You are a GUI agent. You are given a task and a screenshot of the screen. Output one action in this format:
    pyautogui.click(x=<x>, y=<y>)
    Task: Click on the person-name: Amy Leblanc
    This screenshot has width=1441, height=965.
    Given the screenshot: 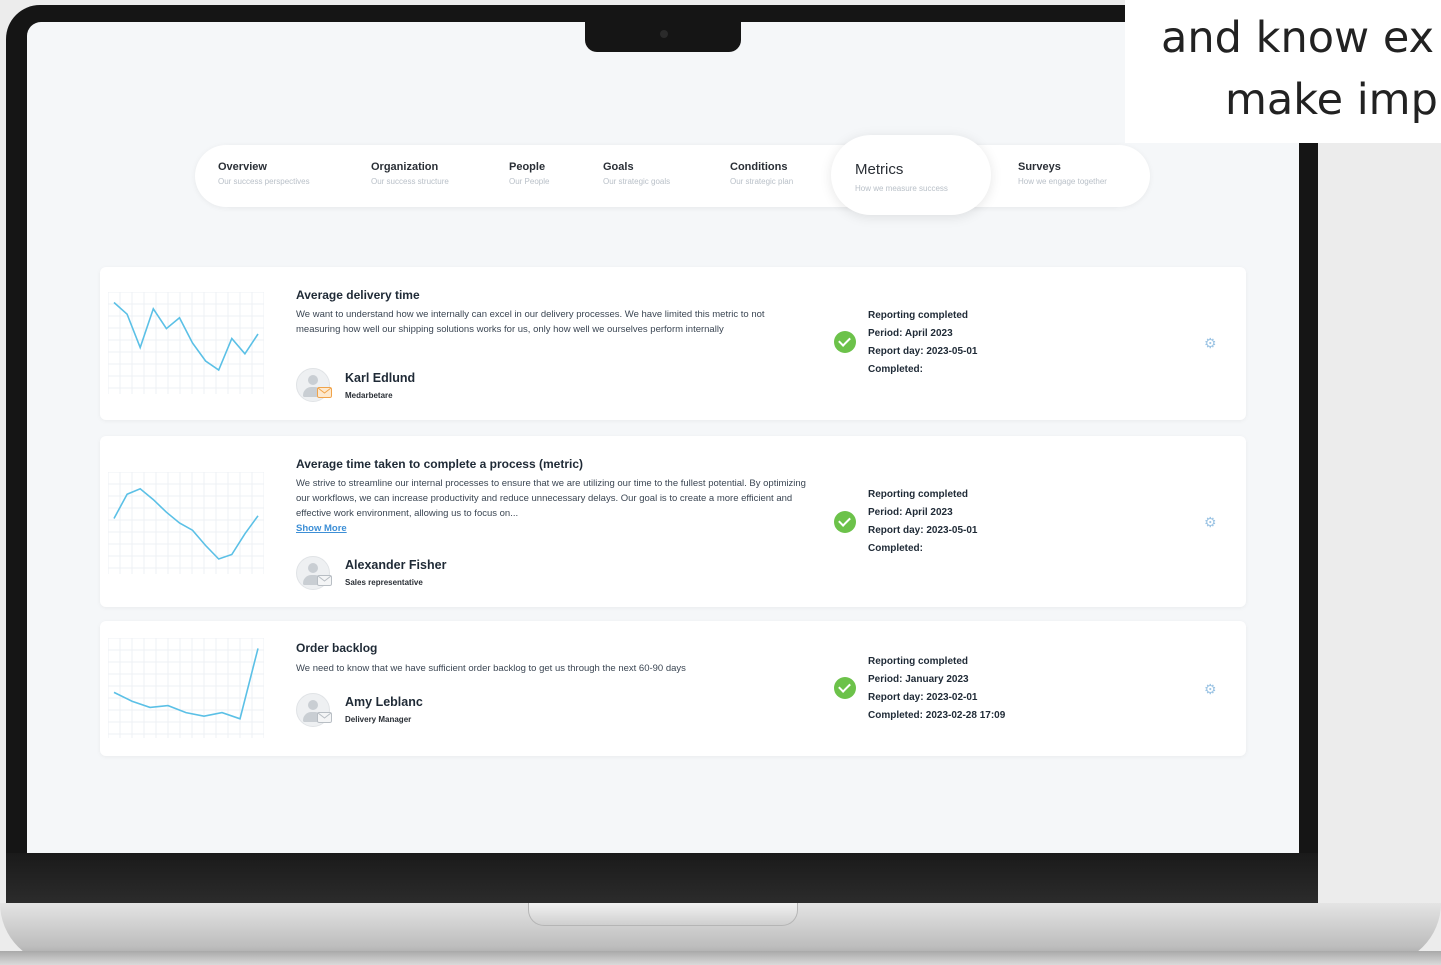 What is the action you would take?
    pyautogui.click(x=384, y=702)
    